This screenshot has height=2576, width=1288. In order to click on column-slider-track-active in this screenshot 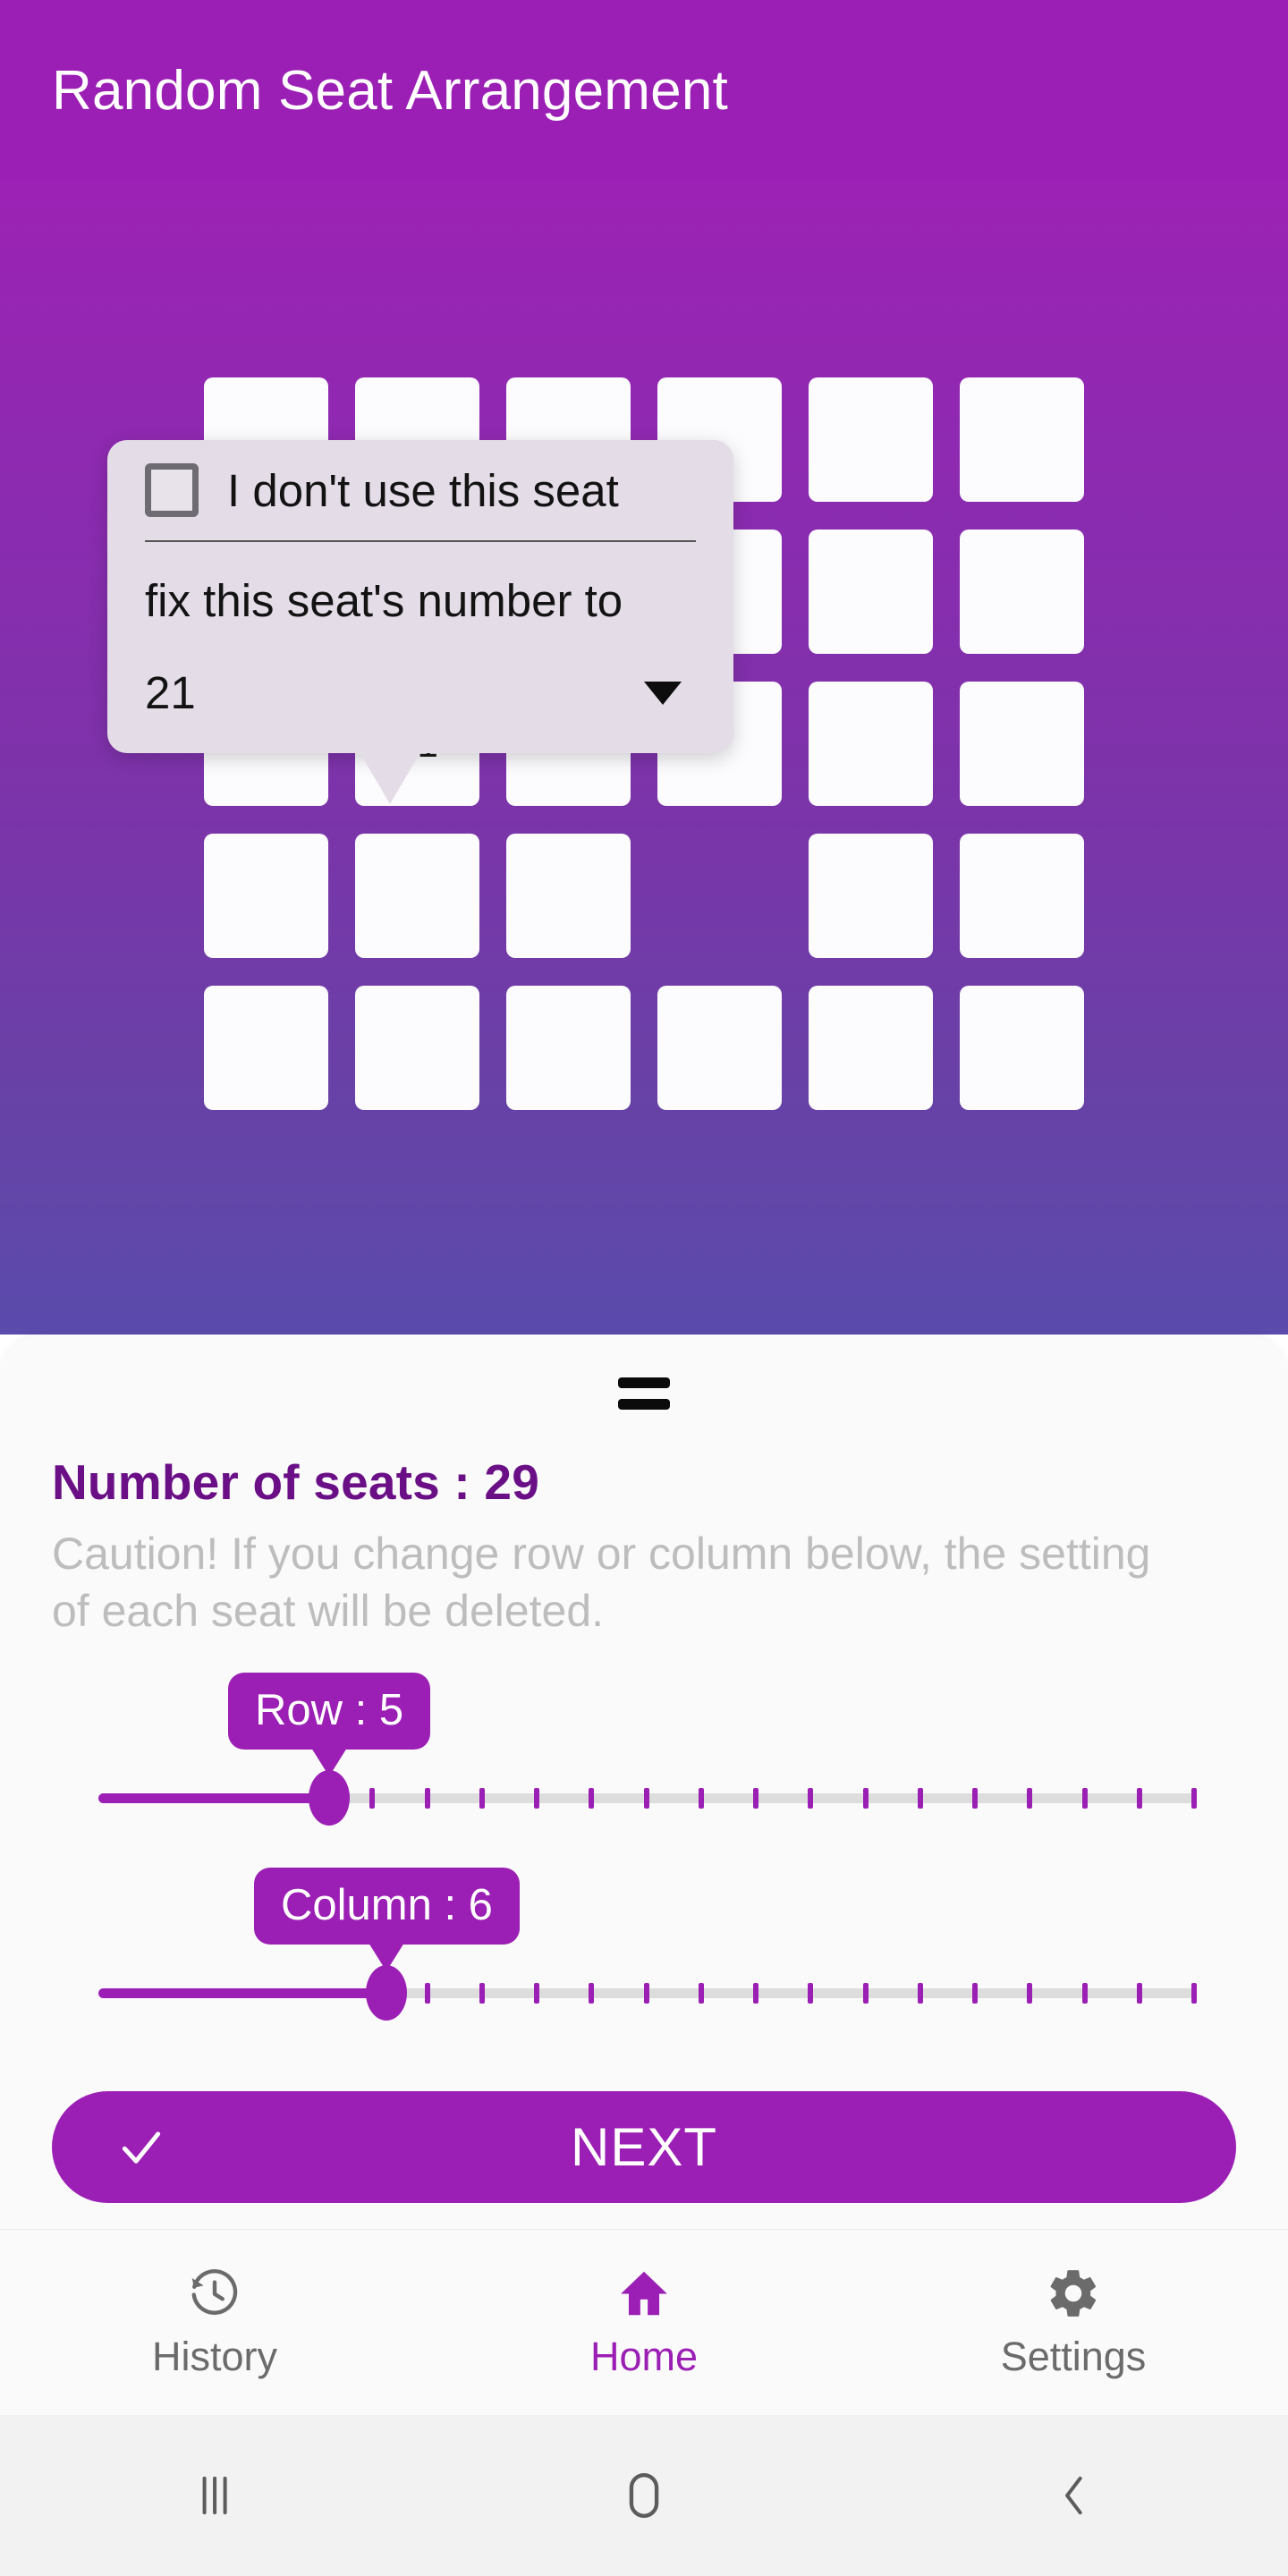, I will do `click(242, 1993)`.